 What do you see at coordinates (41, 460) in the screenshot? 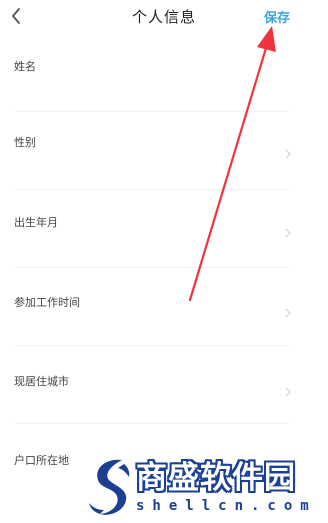
I see `row-label: 户口所在地` at bounding box center [41, 460].